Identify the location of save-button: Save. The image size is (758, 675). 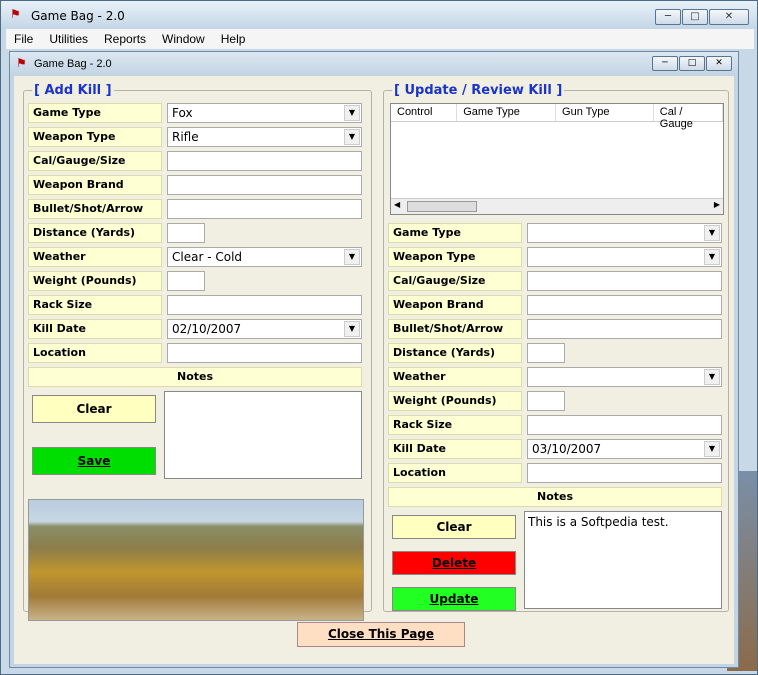
(94, 461).